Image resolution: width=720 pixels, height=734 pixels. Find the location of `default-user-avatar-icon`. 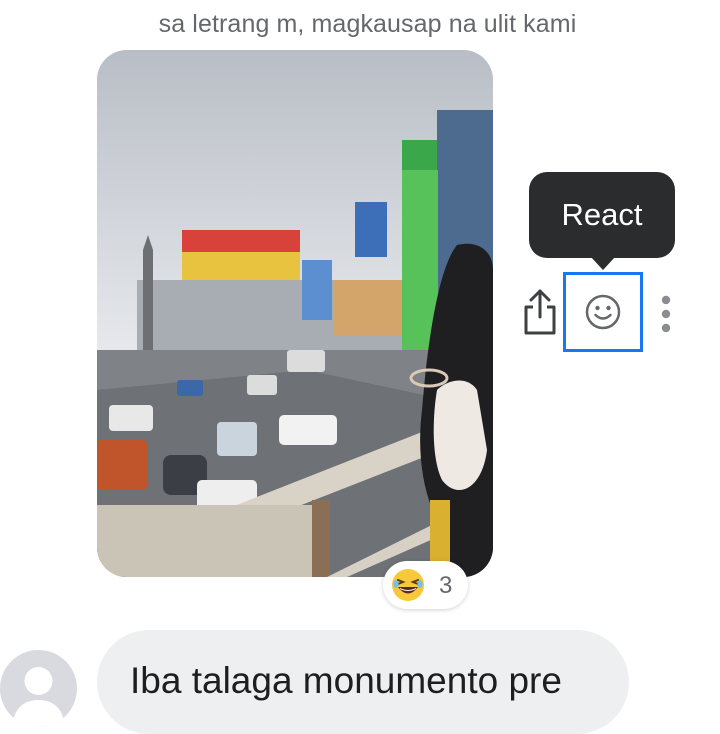

default-user-avatar-icon is located at coordinates (38, 697).